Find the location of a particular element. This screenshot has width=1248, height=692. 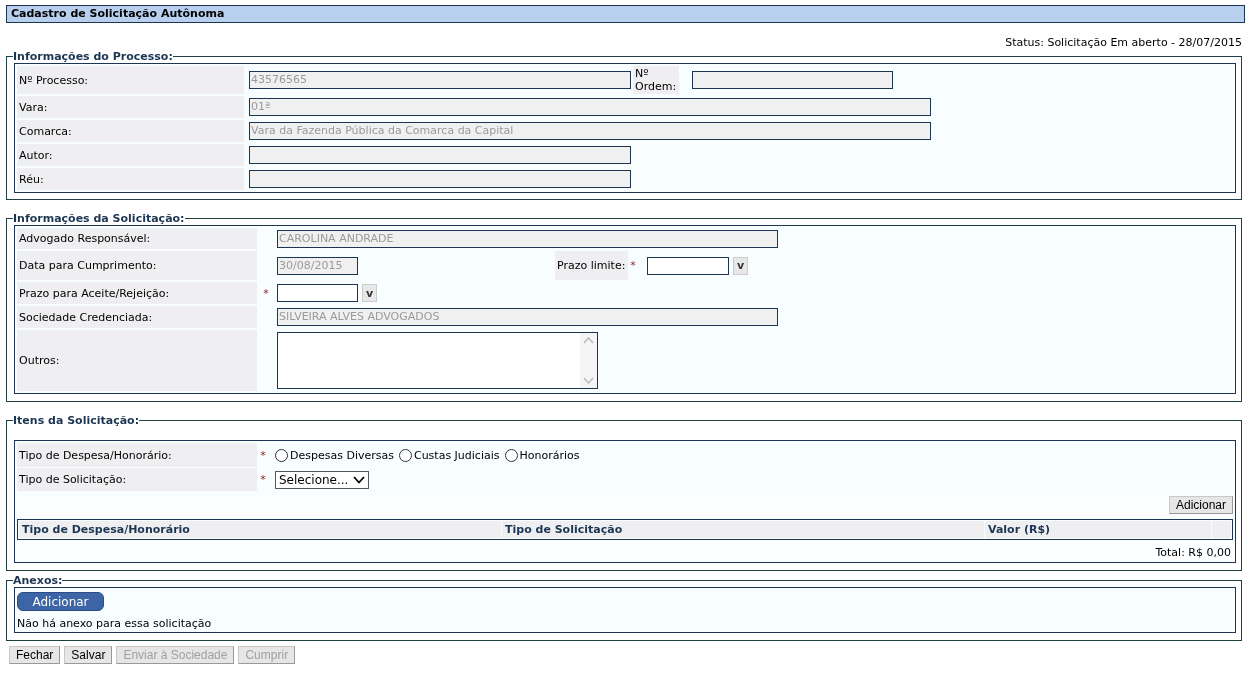

column-header: Tipo de Solicitação is located at coordinates (743, 529).